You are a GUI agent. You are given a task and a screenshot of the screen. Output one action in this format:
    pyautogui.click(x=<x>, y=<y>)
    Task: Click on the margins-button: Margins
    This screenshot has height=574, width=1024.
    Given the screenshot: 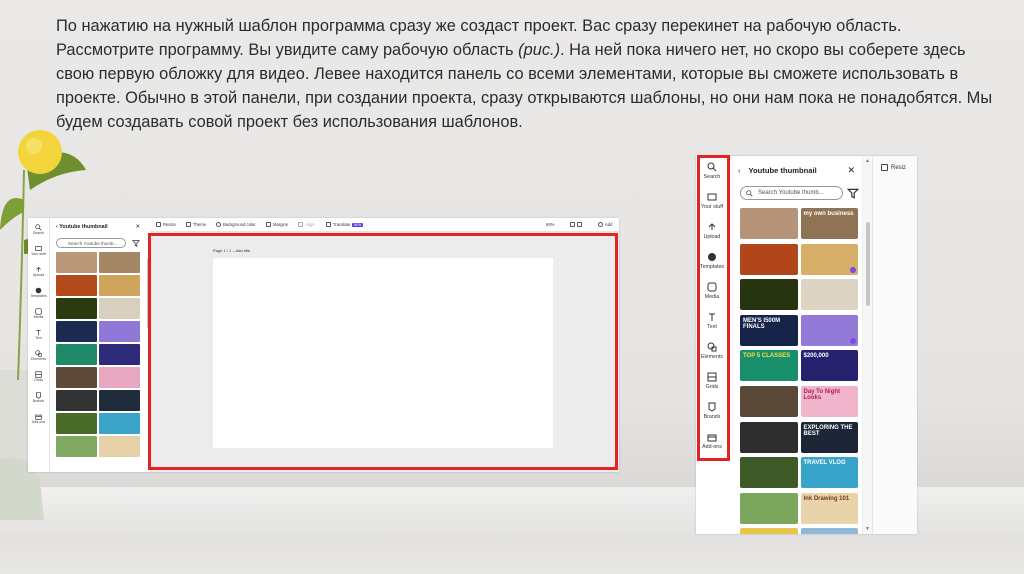 What is the action you would take?
    pyautogui.click(x=277, y=224)
    